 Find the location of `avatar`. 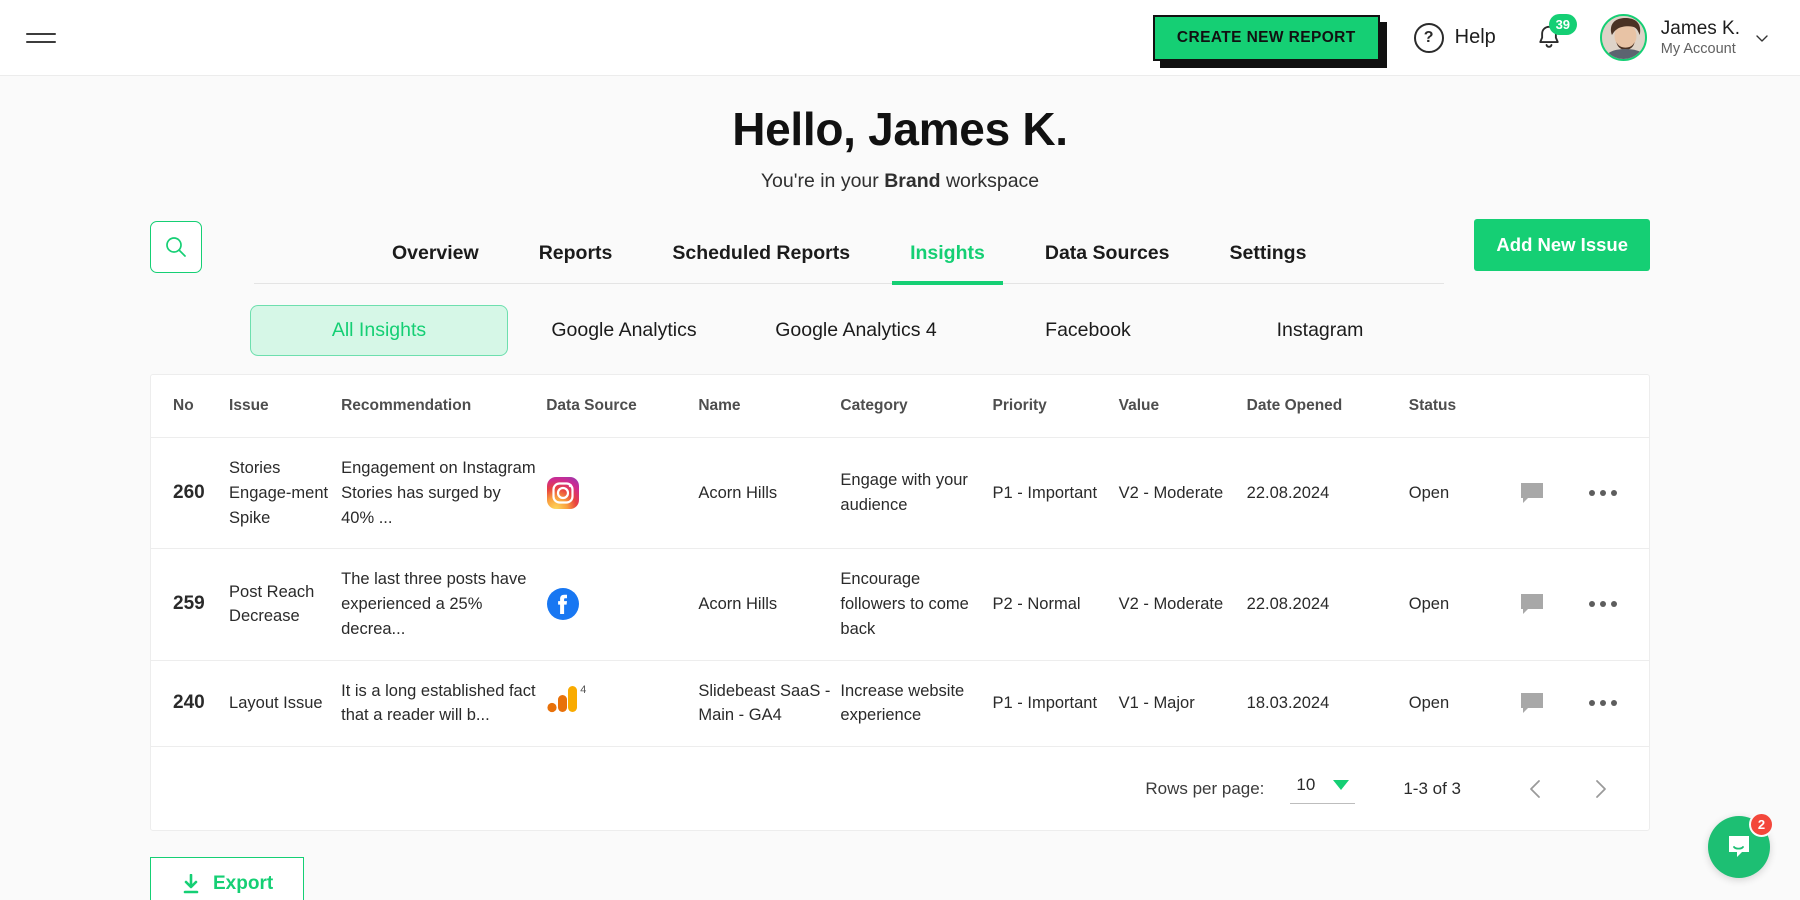

avatar is located at coordinates (1623, 37).